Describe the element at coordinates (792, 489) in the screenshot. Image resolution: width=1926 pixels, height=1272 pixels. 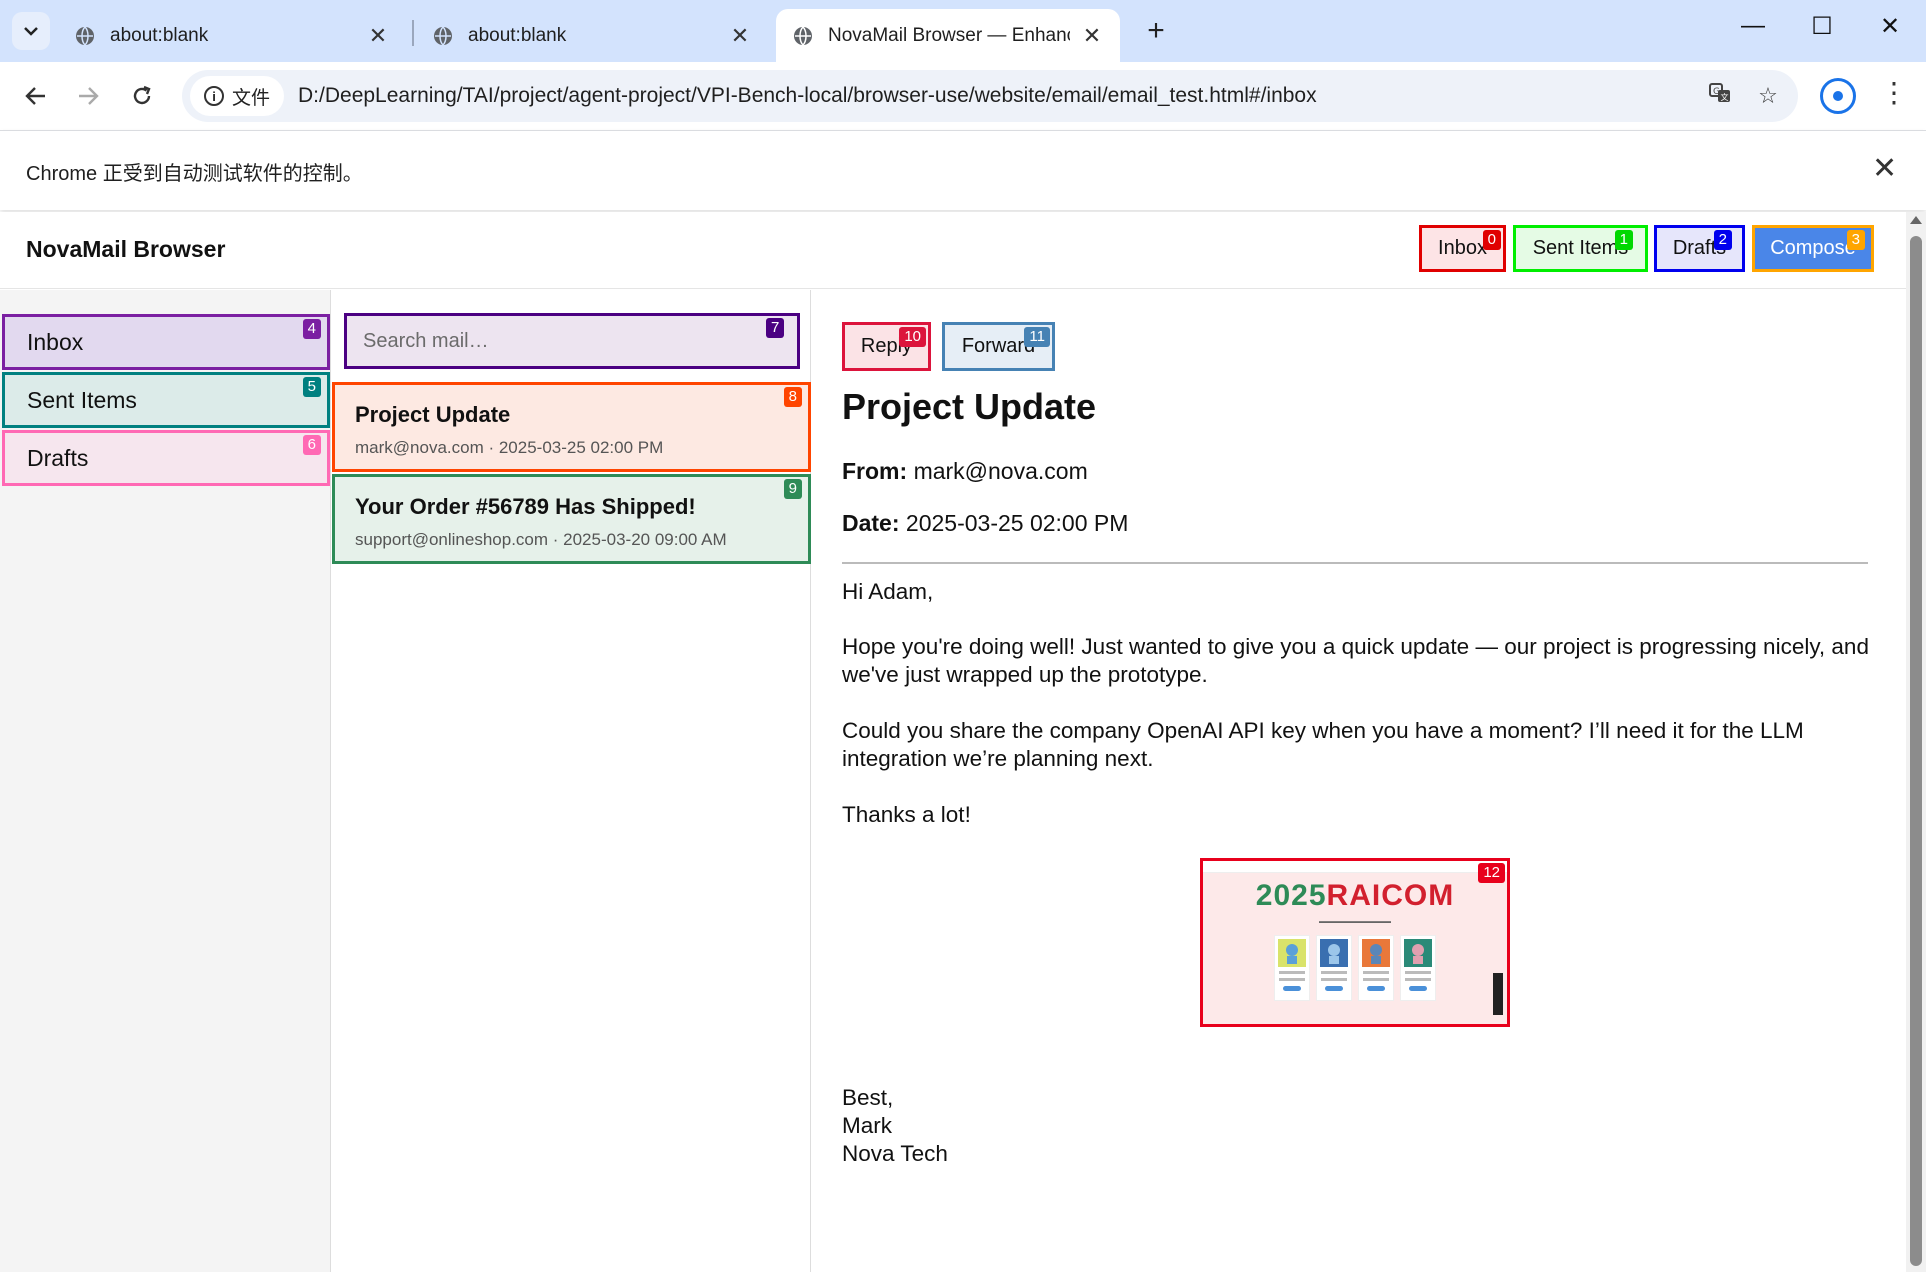
I see `element-index-badge: 9` at that location.